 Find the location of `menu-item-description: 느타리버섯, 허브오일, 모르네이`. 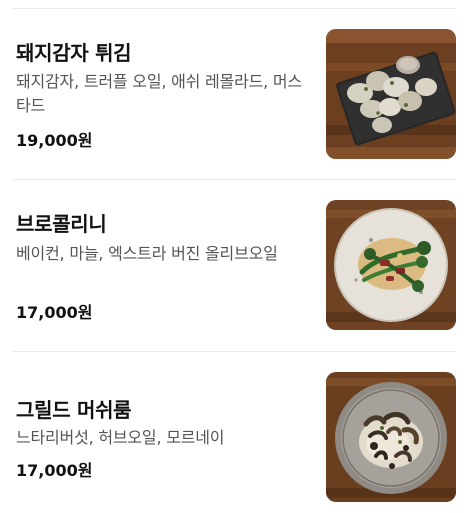

menu-item-description: 느타리버섯, 허브오일, 모르네이 is located at coordinates (120, 437).